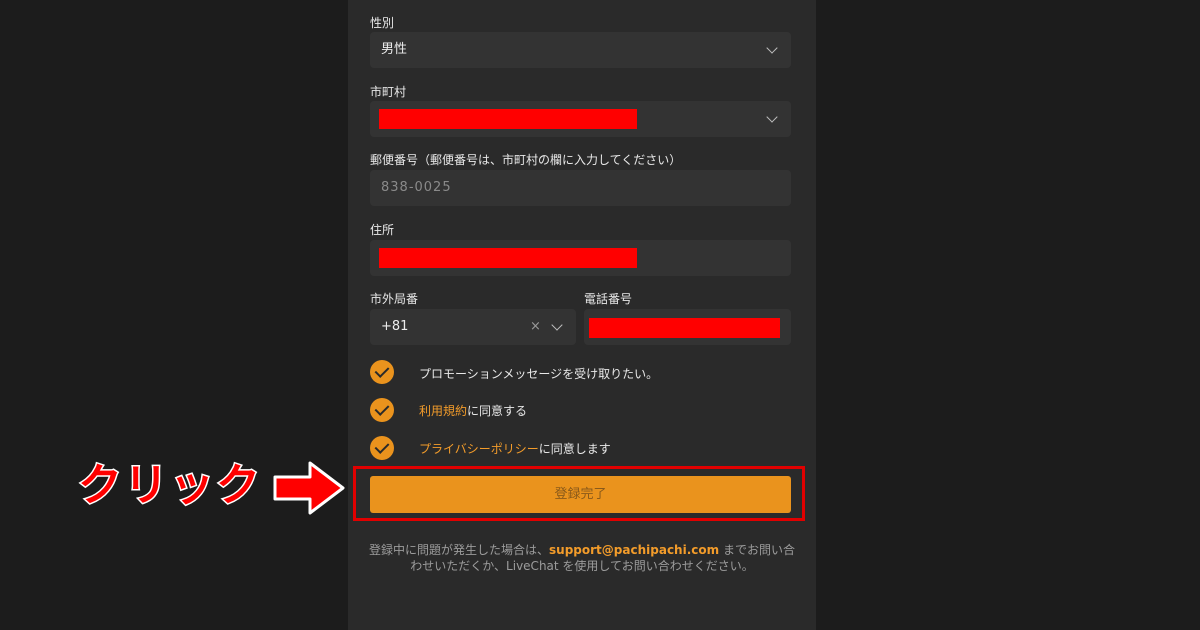 The width and height of the screenshot is (1200, 630). I want to click on area-code-select: +81 ×, so click(473, 327).